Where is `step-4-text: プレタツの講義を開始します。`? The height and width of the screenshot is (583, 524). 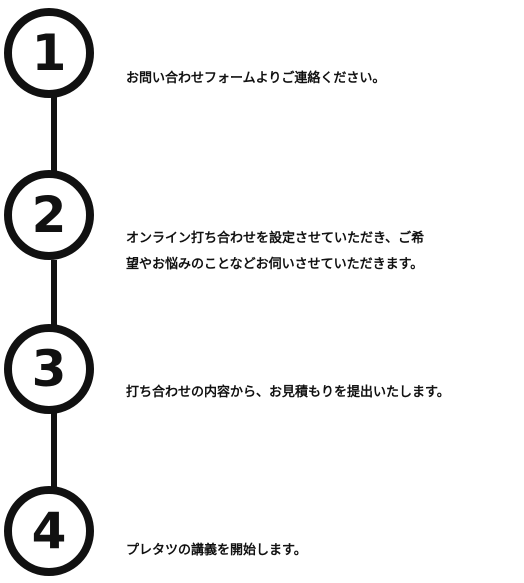
step-4-text: プレタツの講義を開始します。 is located at coordinates (216, 550).